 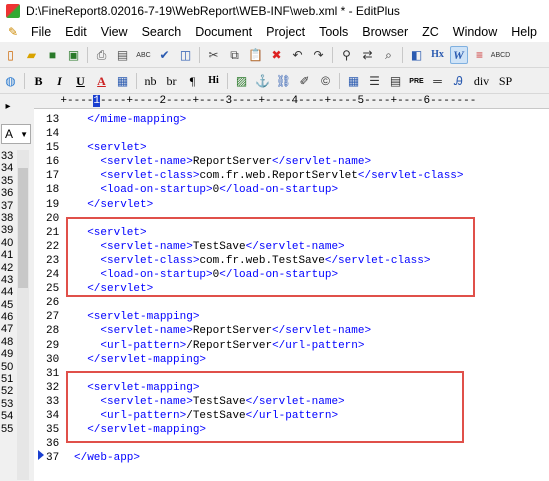 What do you see at coordinates (8, 230) in the screenshot?
I see `sidebar-number: 39` at bounding box center [8, 230].